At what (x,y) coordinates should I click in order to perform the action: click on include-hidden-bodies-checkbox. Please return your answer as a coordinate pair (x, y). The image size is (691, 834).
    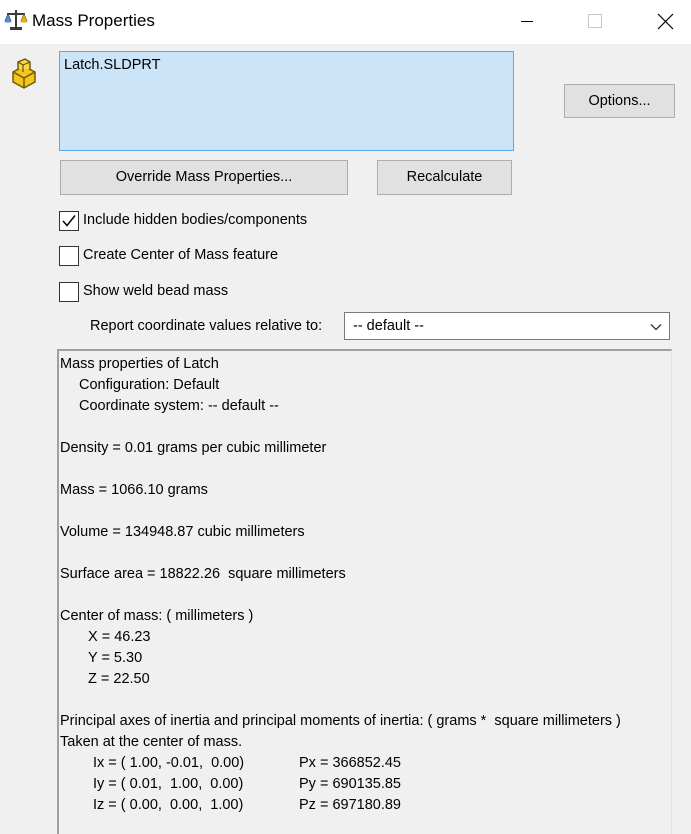
    Looking at the image, I should click on (69, 221).